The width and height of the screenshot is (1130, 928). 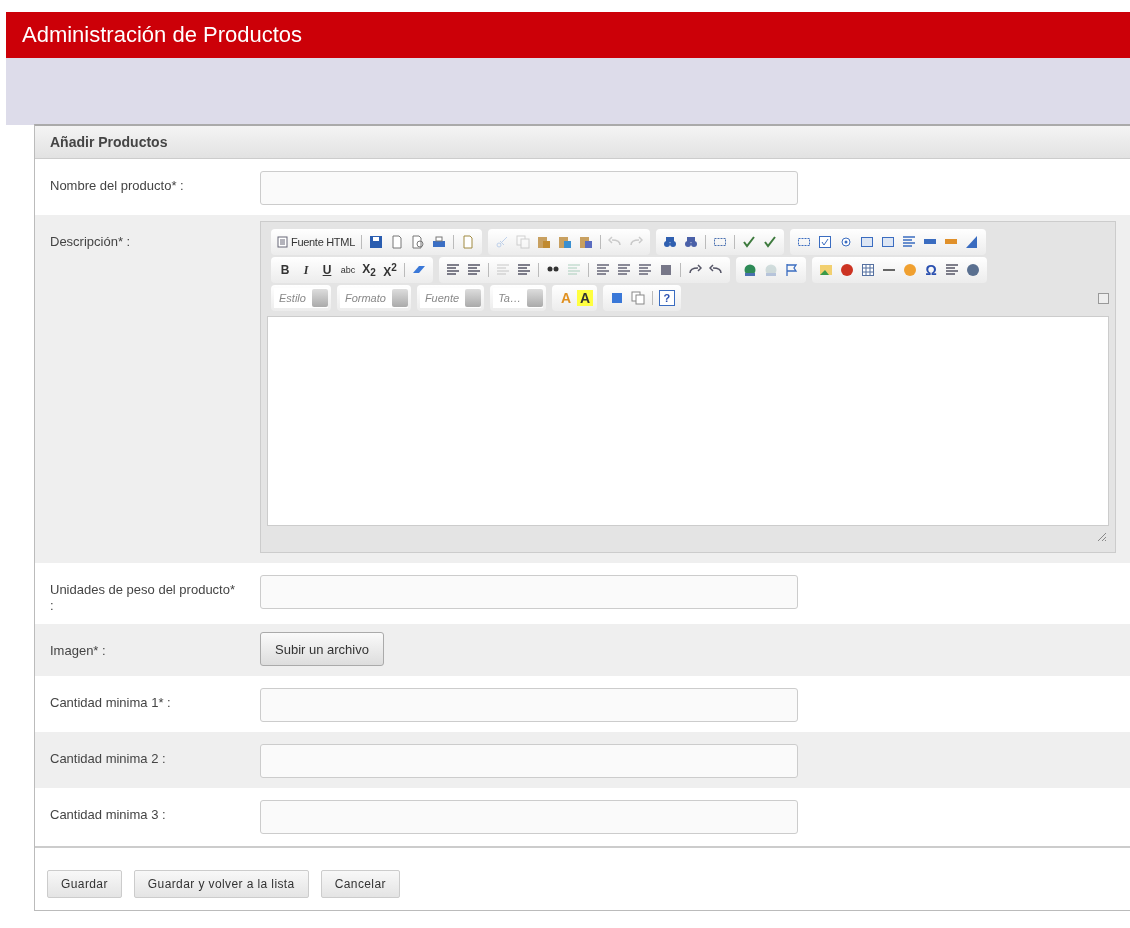 I want to click on radio-icon, so click(x=845, y=242).